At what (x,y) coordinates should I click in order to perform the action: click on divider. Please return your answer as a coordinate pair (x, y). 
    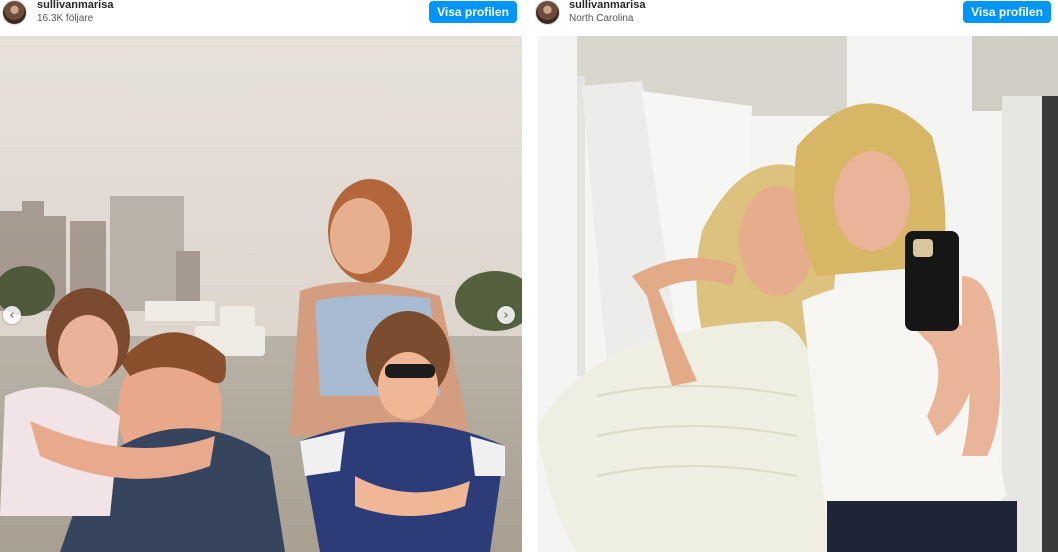
    Looking at the image, I should click on (526, 276).